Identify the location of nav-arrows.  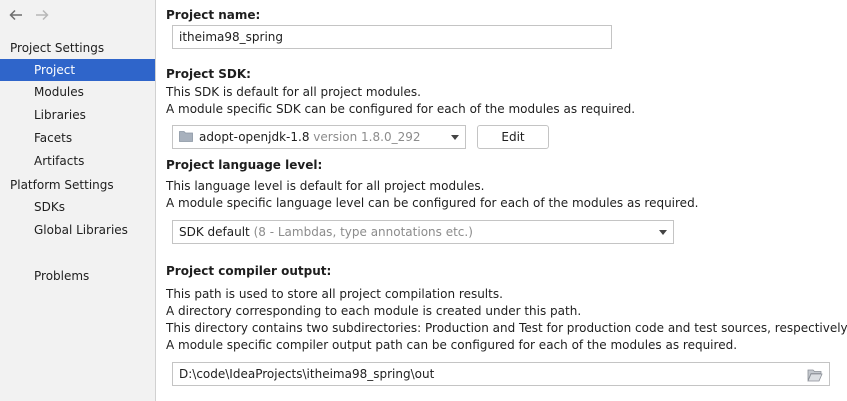
(29, 15).